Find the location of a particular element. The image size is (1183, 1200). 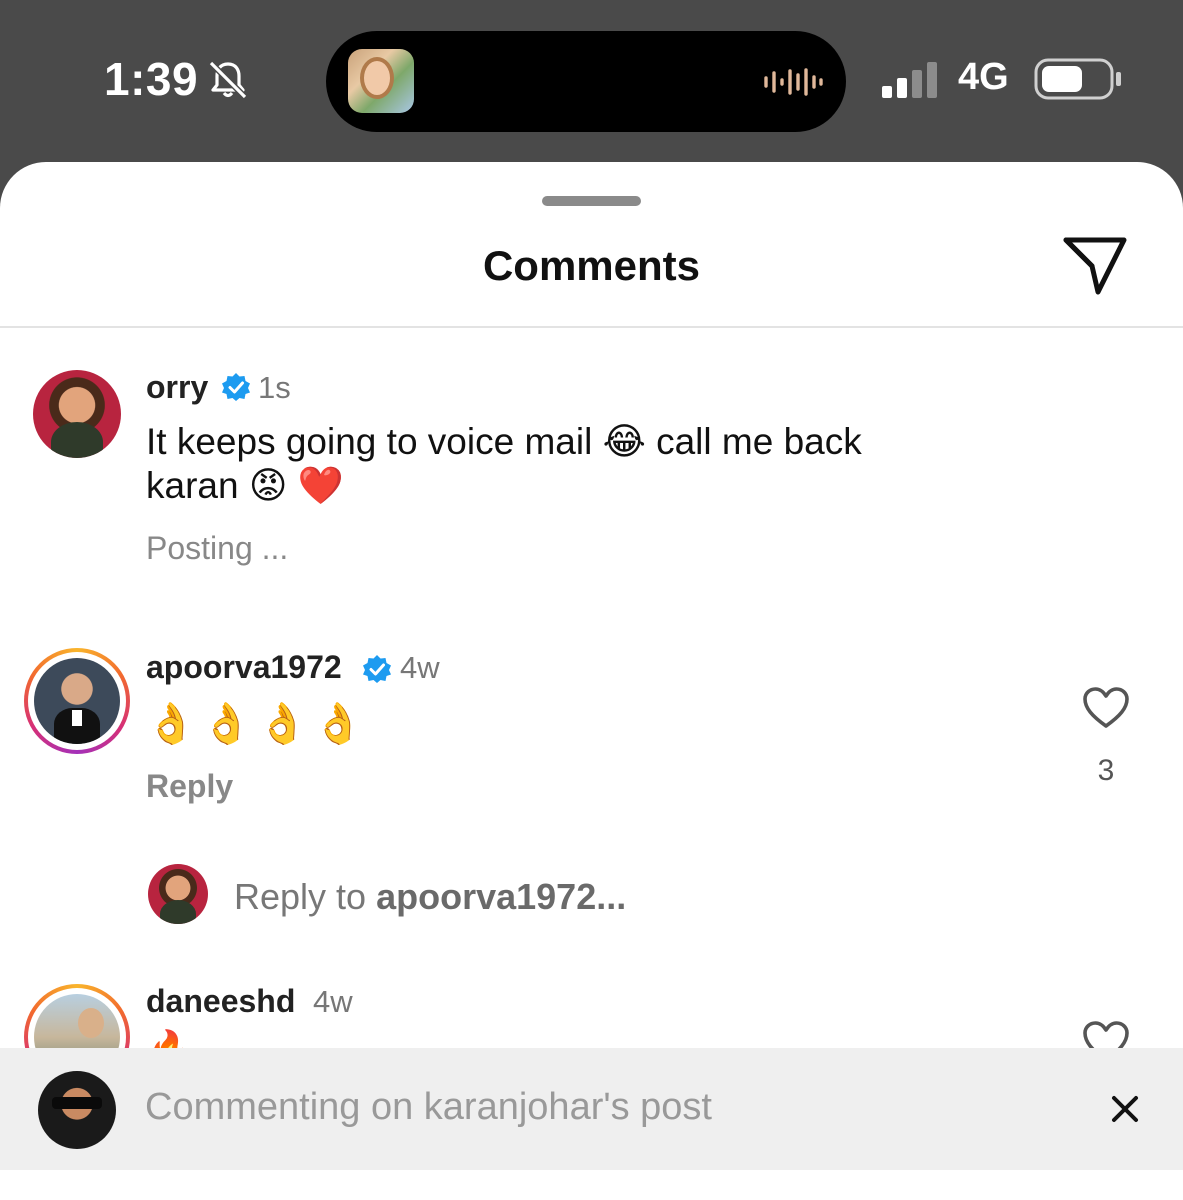

comment-username: daneeshd is located at coordinates (220, 1001).